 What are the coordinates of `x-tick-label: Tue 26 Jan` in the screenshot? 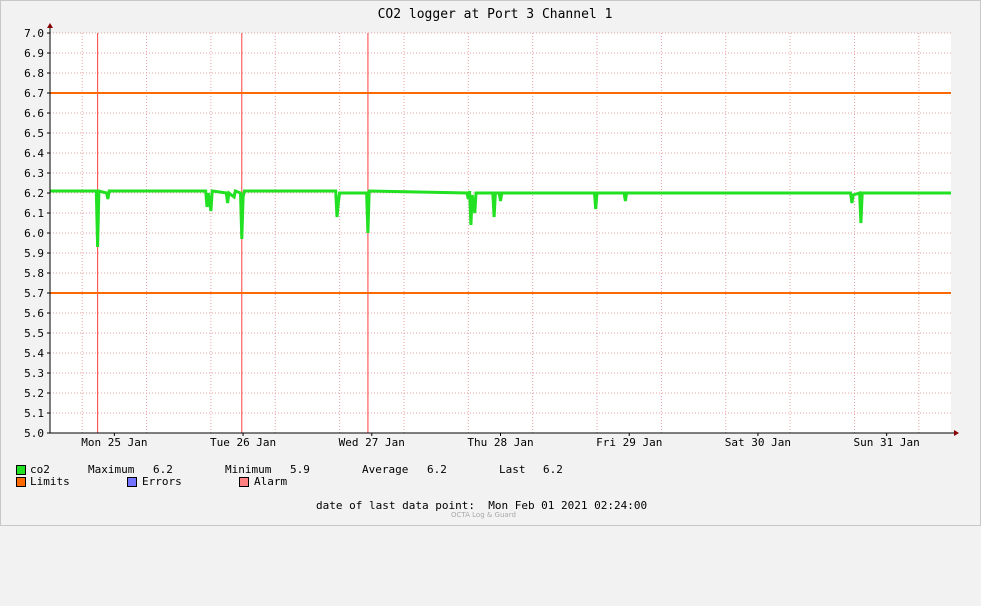 It's located at (243, 442).